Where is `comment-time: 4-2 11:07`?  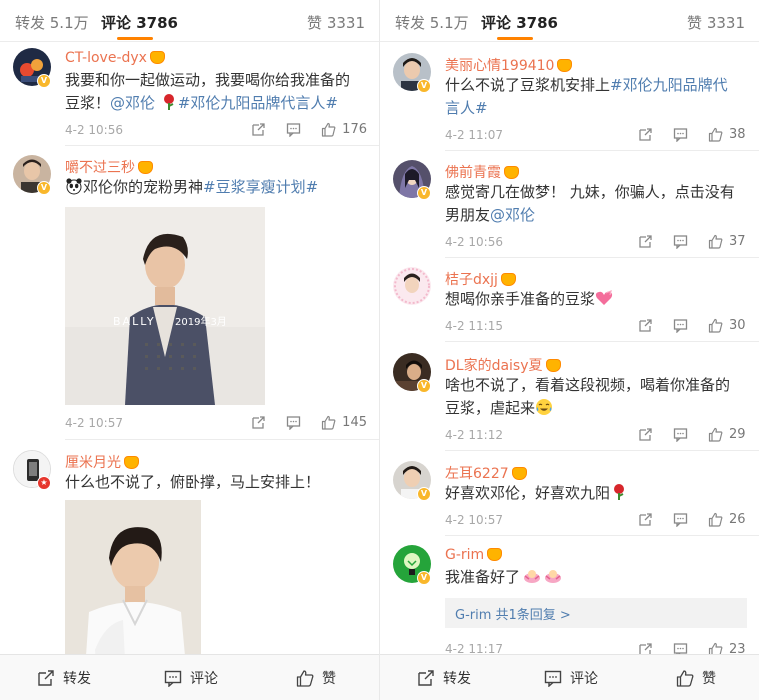 comment-time: 4-2 11:07 is located at coordinates (474, 135).